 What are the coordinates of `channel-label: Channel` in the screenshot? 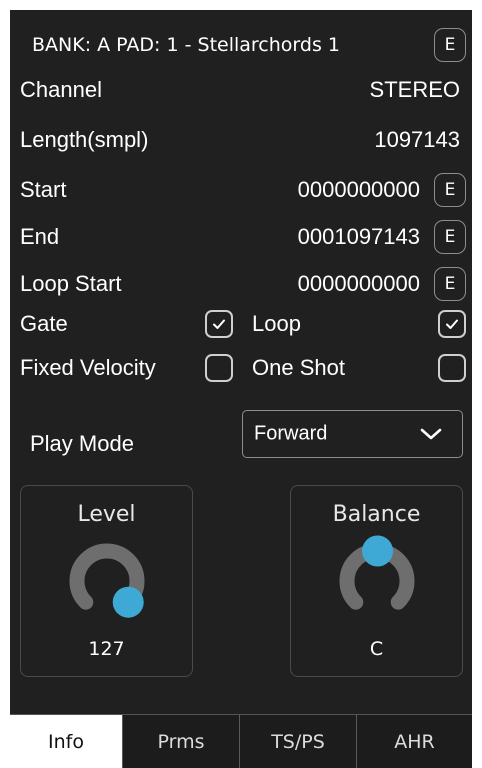 It's located at (61, 89).